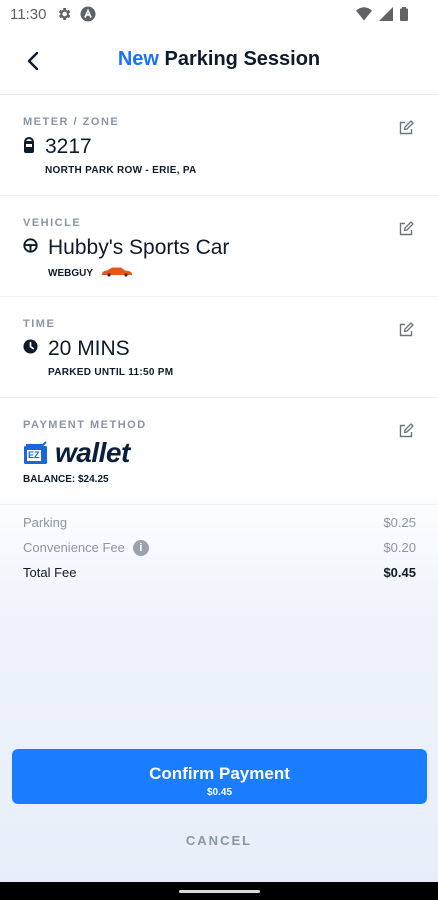  I want to click on edit-time-button, so click(407, 331).